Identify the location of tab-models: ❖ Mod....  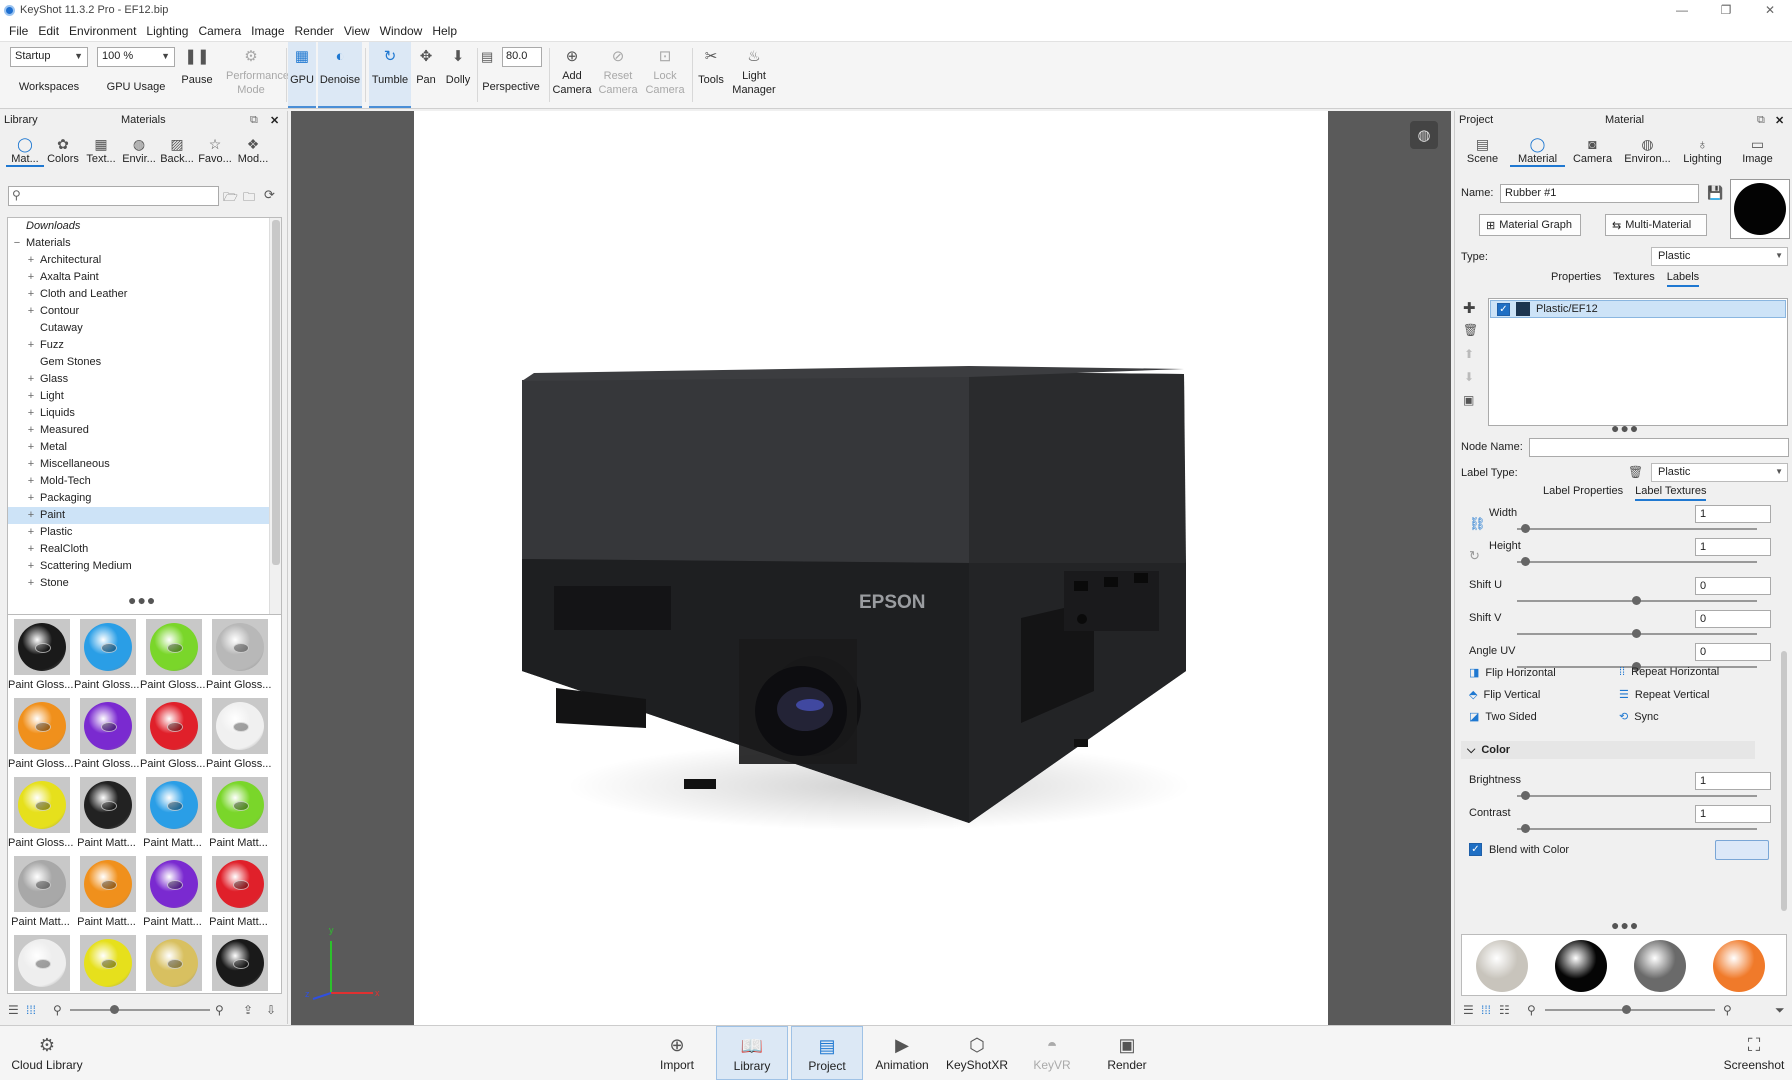
(253, 151).